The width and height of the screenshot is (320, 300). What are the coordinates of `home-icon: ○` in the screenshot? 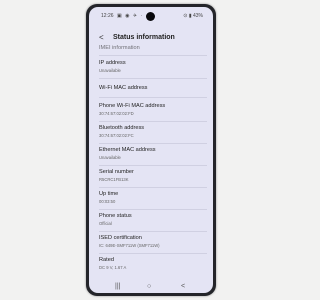 It's located at (149, 286).